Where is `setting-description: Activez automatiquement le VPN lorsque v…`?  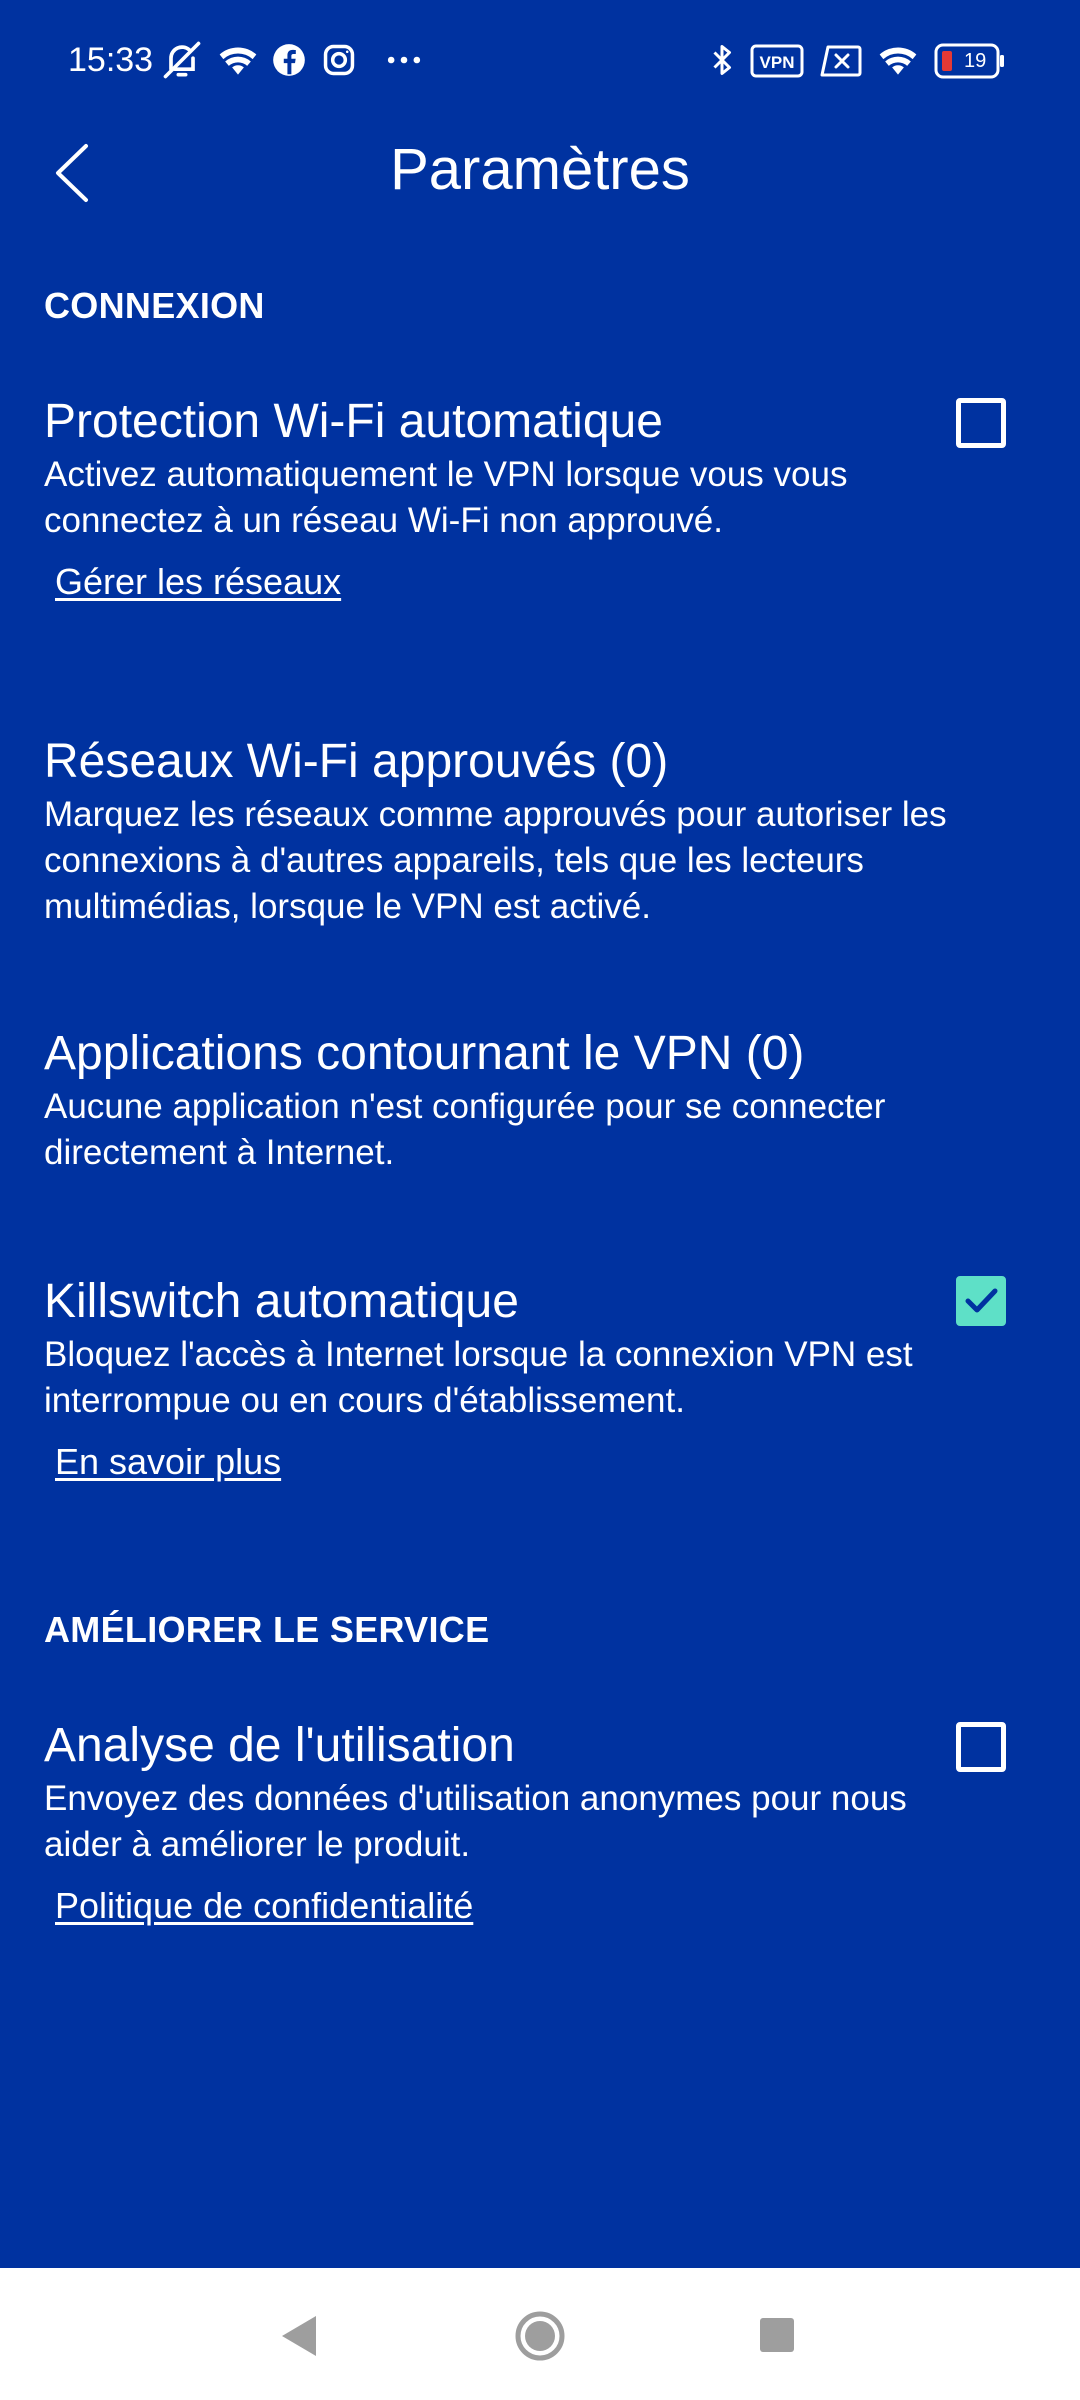 setting-description: Activez automatiquement le VPN lorsque v… is located at coordinates (446, 497).